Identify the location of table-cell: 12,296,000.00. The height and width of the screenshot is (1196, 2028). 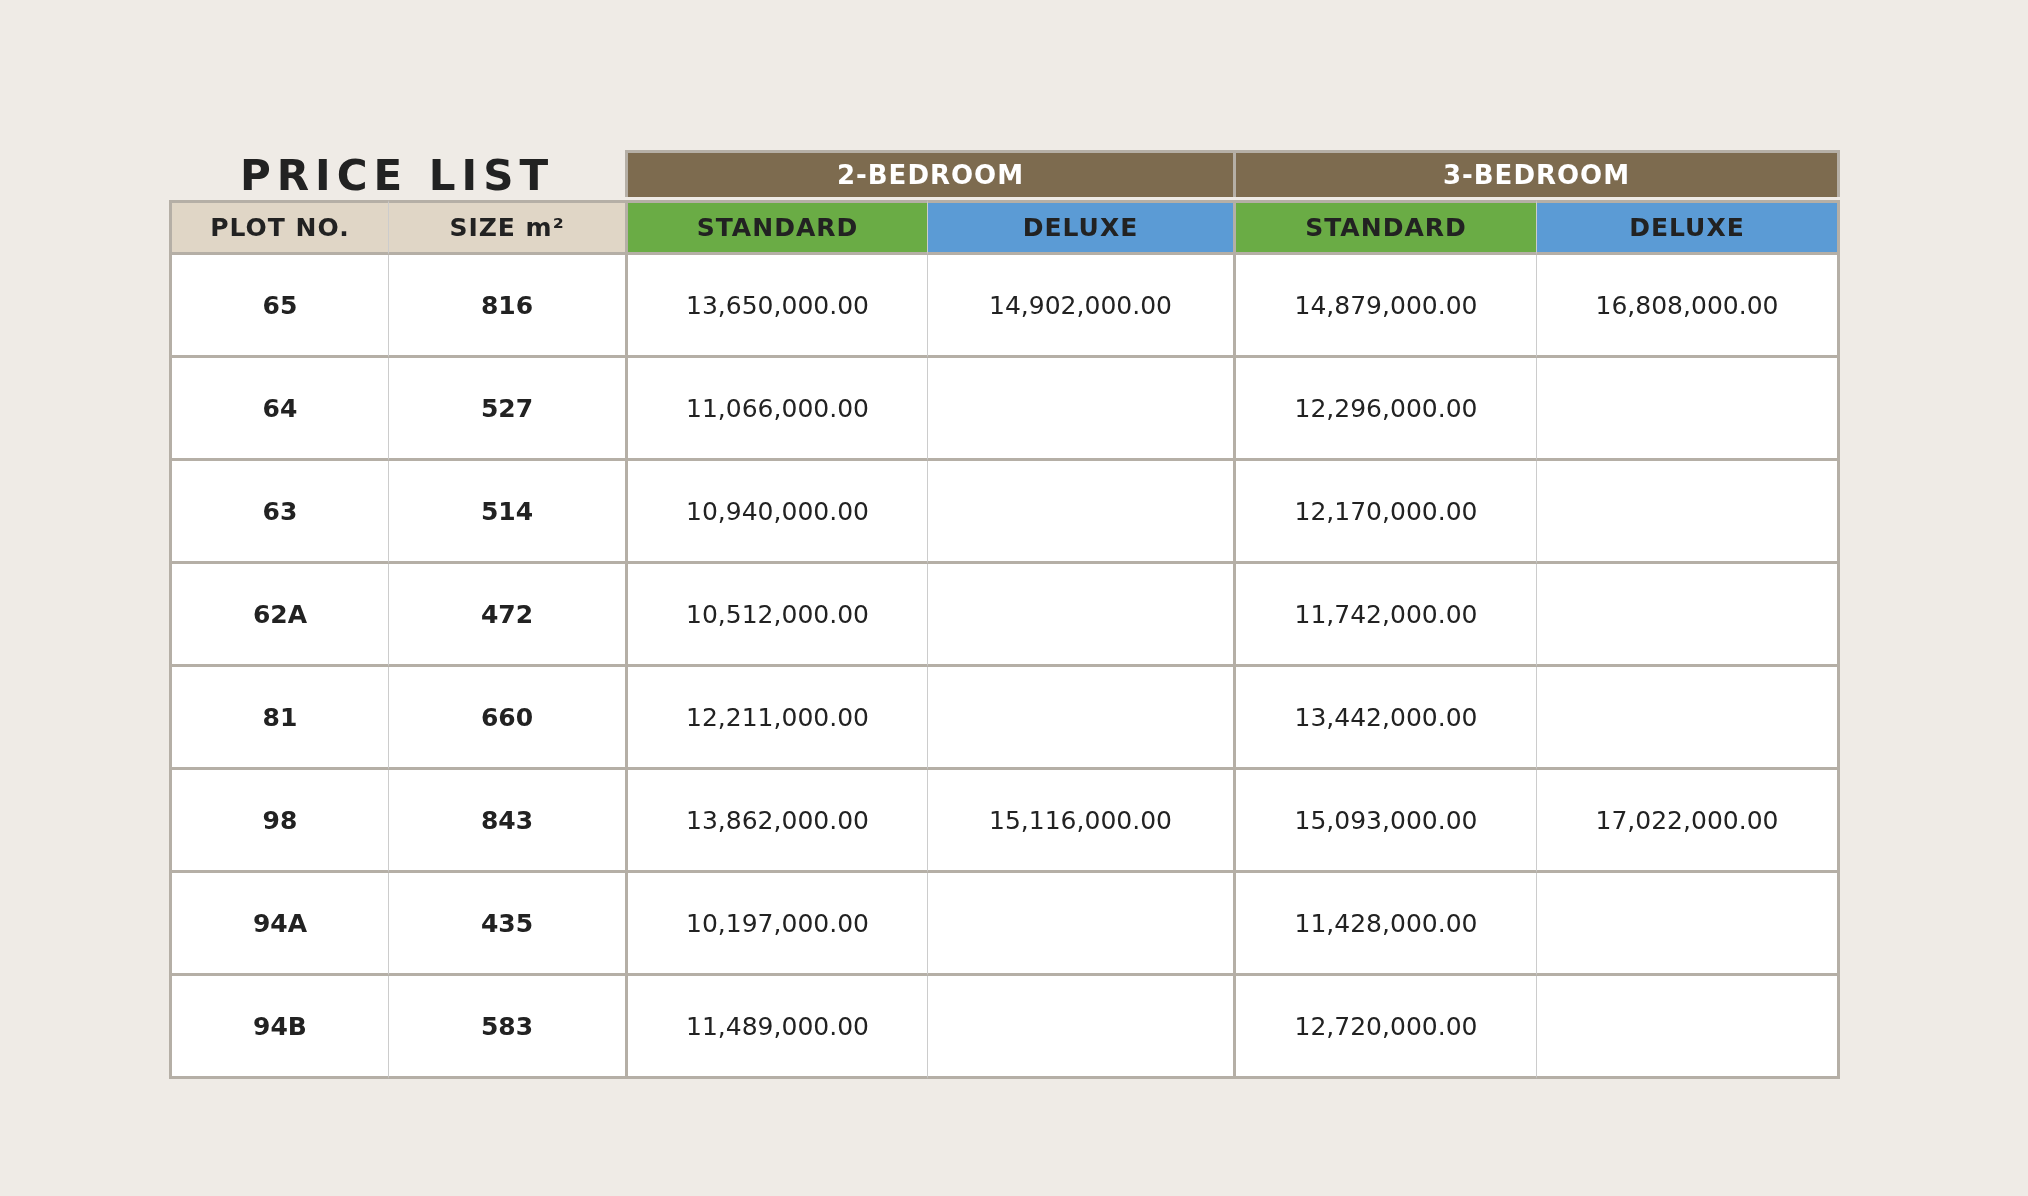
(1386, 408).